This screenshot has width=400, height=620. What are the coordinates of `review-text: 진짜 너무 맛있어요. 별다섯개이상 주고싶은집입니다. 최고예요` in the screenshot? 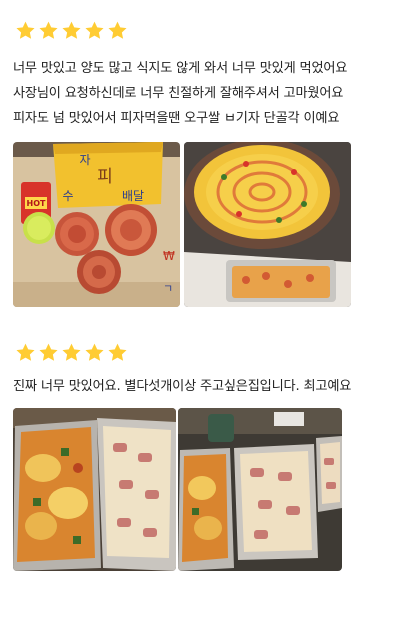 It's located at (203, 386).